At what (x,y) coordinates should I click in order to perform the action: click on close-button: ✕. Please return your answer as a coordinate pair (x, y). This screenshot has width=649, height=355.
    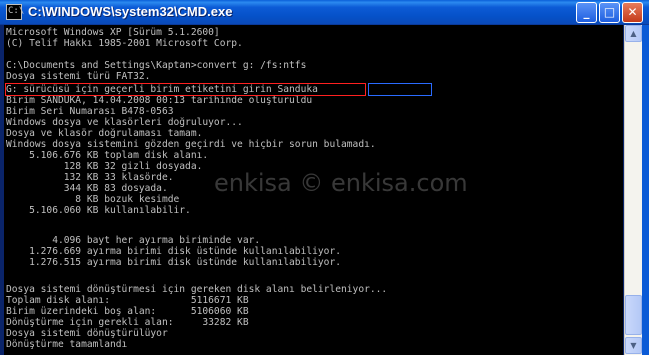
    Looking at the image, I should click on (632, 12).